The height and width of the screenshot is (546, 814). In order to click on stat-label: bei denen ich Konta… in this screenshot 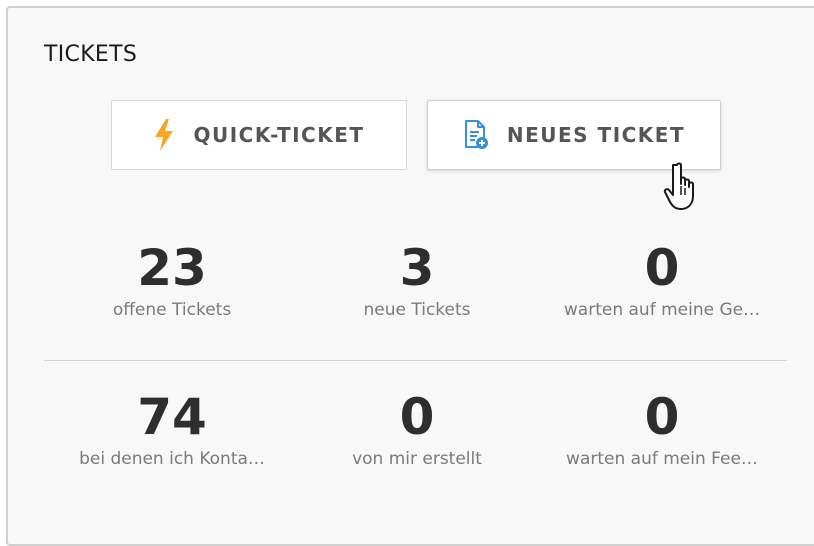, I will do `click(172, 459)`.